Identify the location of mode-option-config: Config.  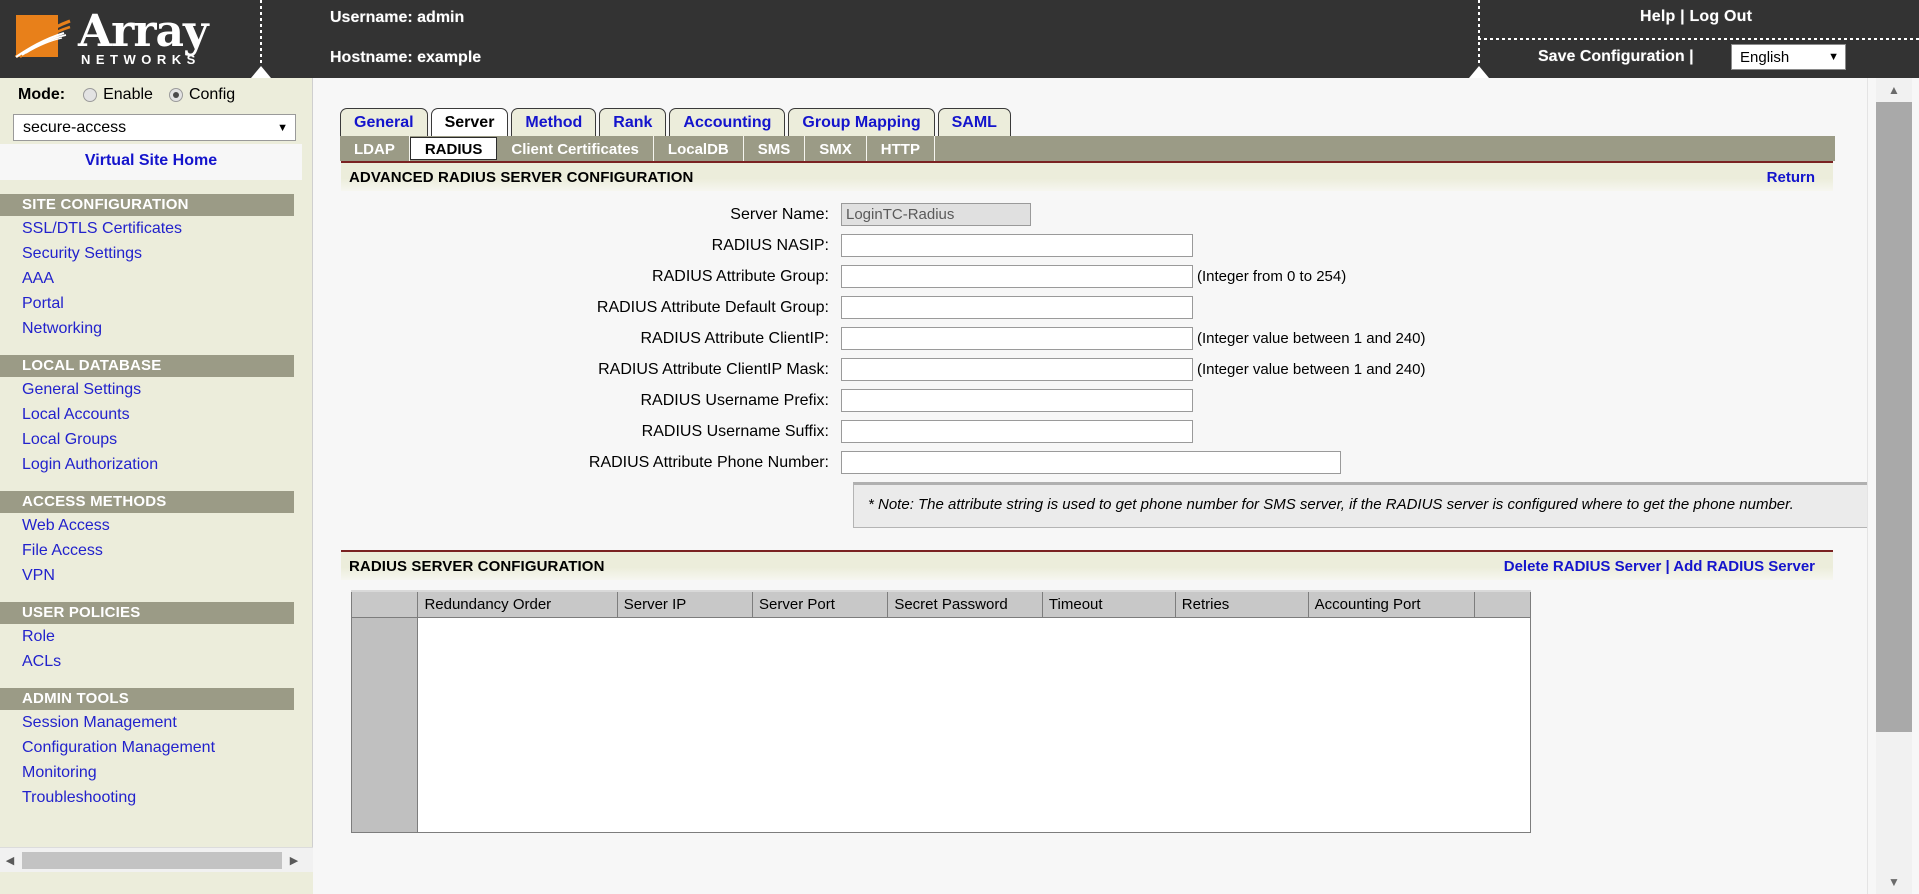
(201, 95).